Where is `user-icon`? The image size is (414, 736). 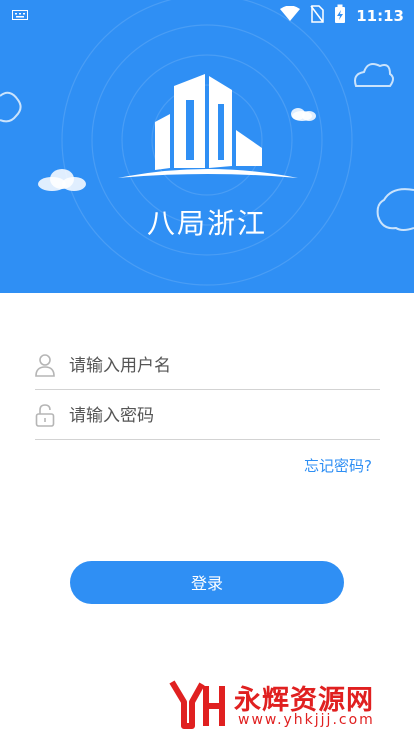
user-icon is located at coordinates (45, 365).